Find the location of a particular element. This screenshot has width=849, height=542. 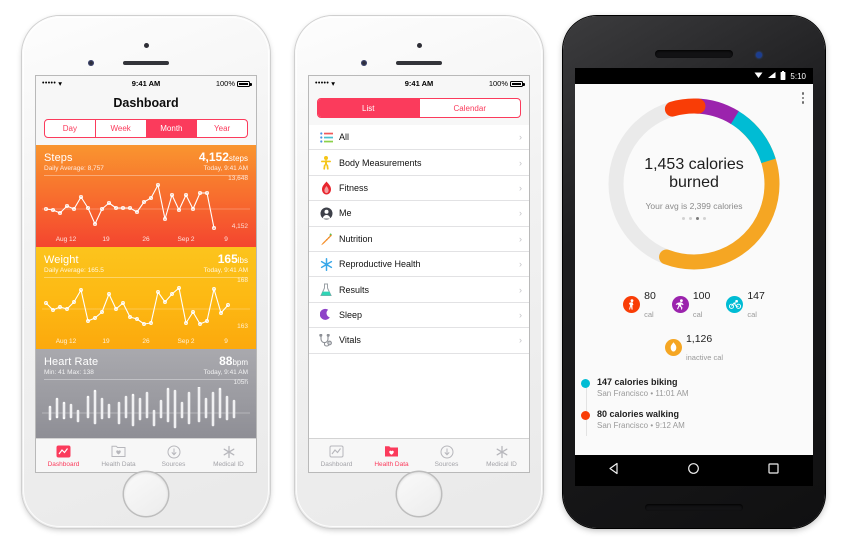

person-head-icon is located at coordinates (326, 213).